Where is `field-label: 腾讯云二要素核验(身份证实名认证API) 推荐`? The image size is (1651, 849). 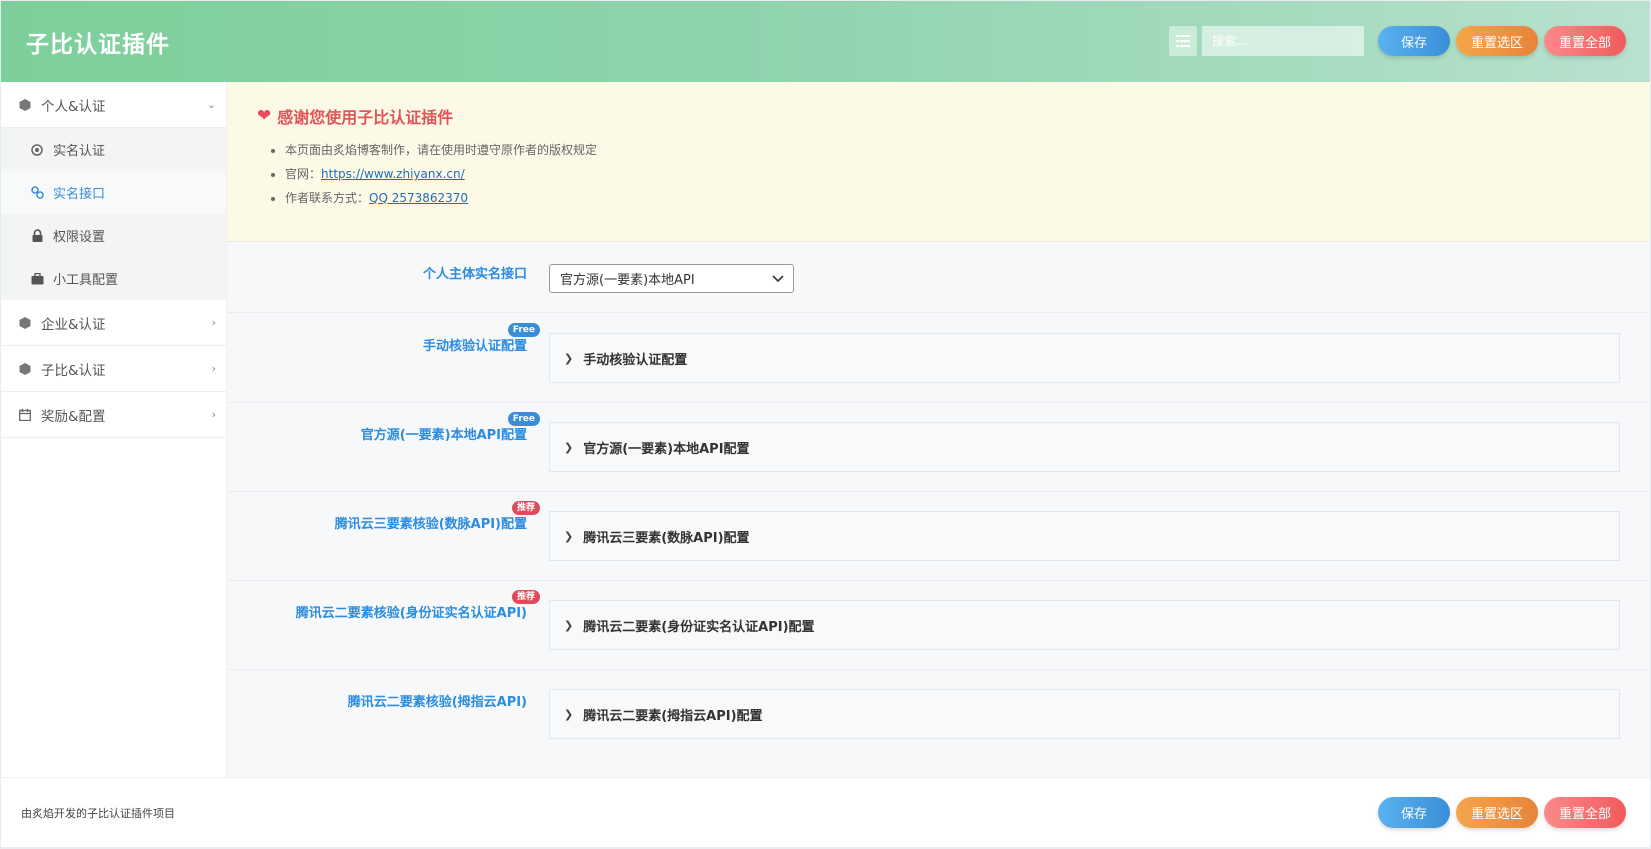 field-label: 腾讯云二要素核验(身份证实名认证API) 推荐 is located at coordinates (417, 605).